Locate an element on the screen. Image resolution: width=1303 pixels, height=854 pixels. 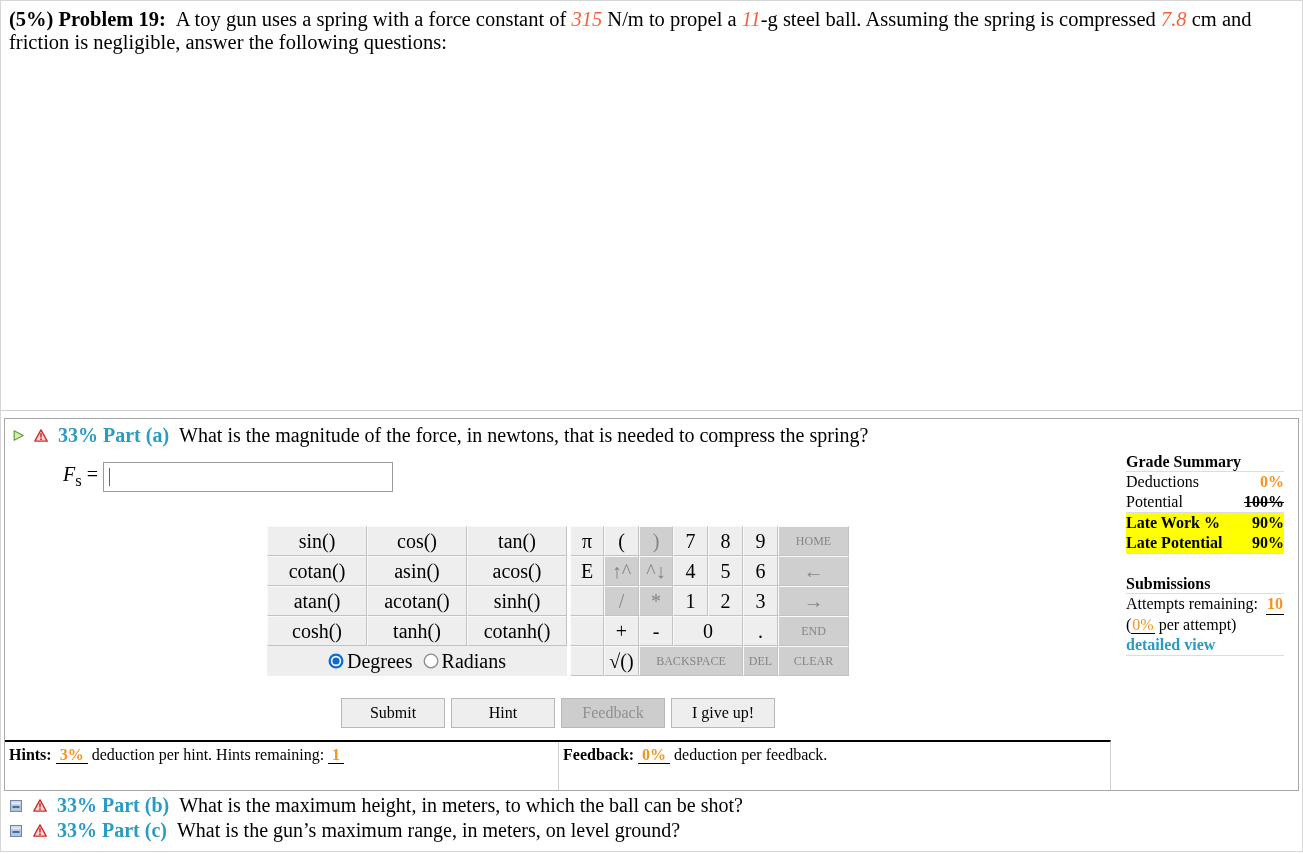
function-key: acos() is located at coordinates (517, 571).